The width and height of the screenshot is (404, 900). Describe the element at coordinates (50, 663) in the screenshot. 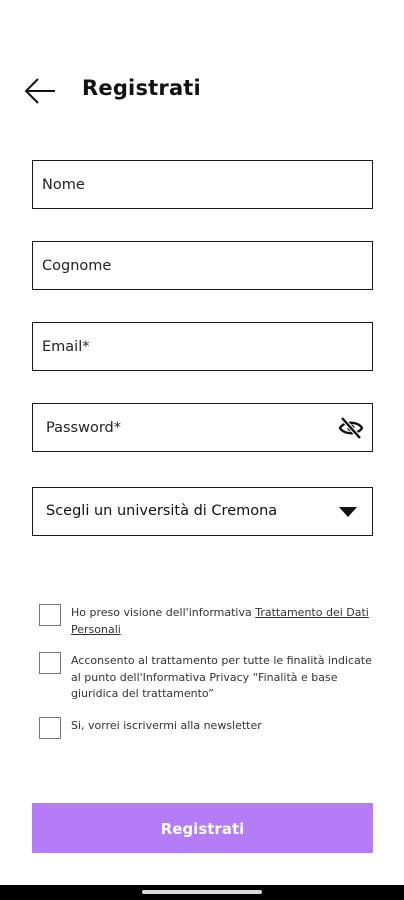

I see `consent-processing-checkbox` at that location.